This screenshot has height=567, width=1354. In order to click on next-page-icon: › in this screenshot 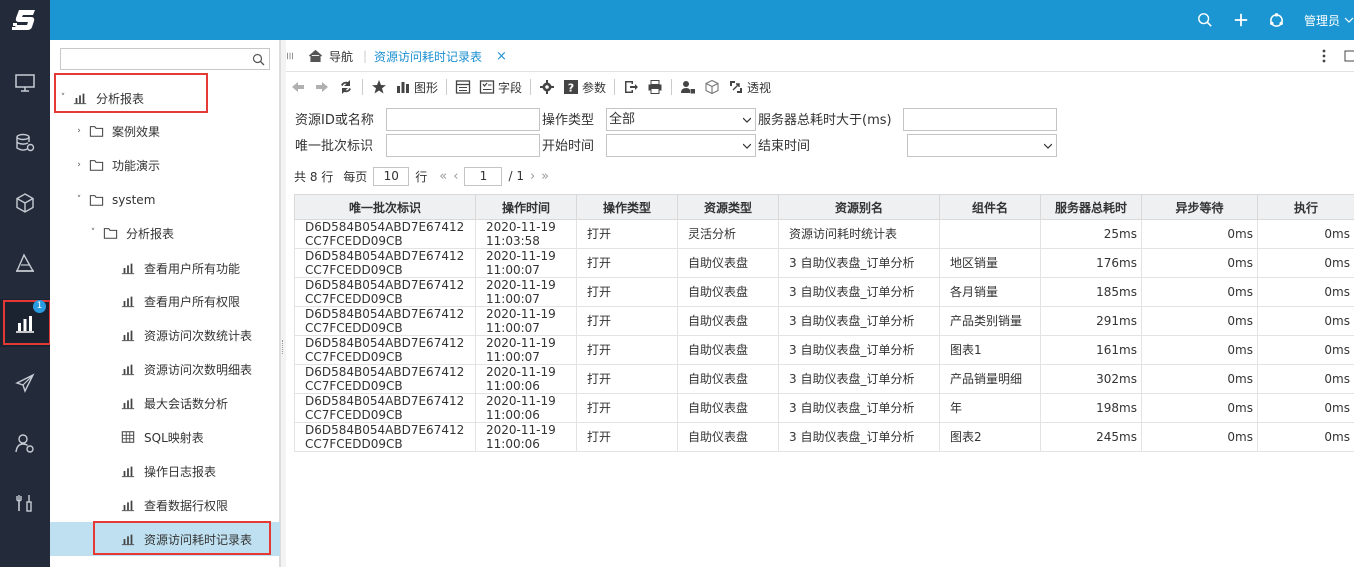, I will do `click(532, 176)`.